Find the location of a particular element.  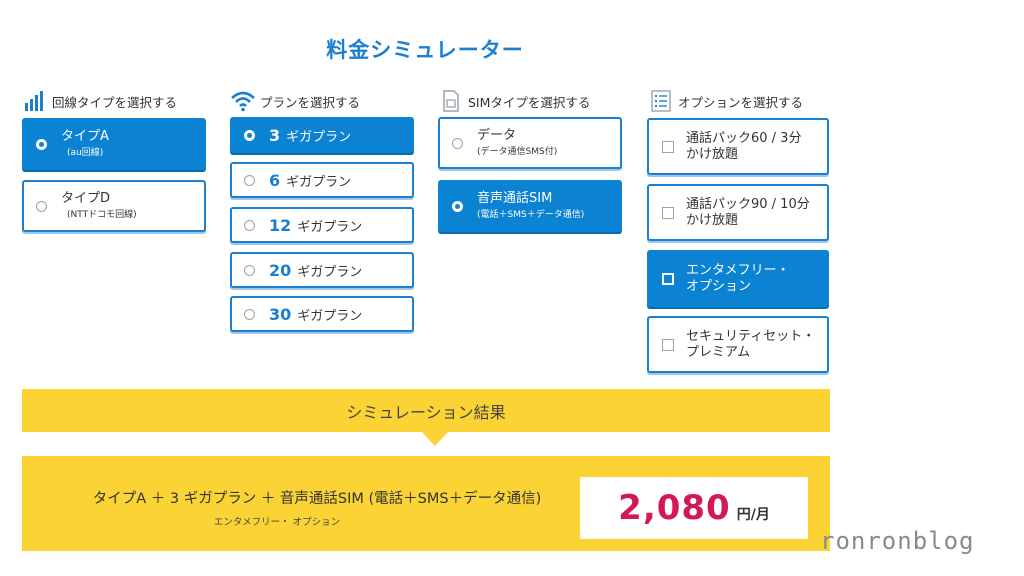

option-header: オプションを選択する is located at coordinates (740, 101).